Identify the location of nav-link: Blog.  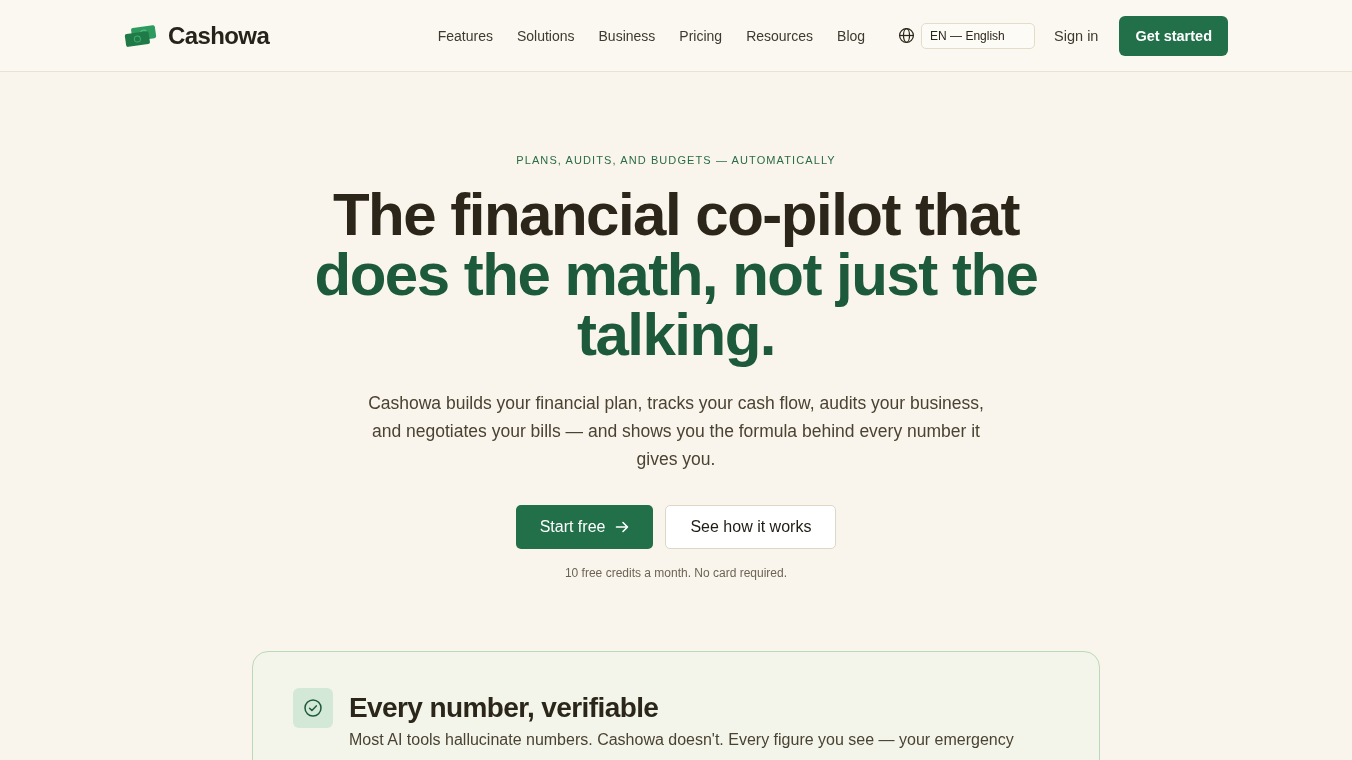
(851, 35).